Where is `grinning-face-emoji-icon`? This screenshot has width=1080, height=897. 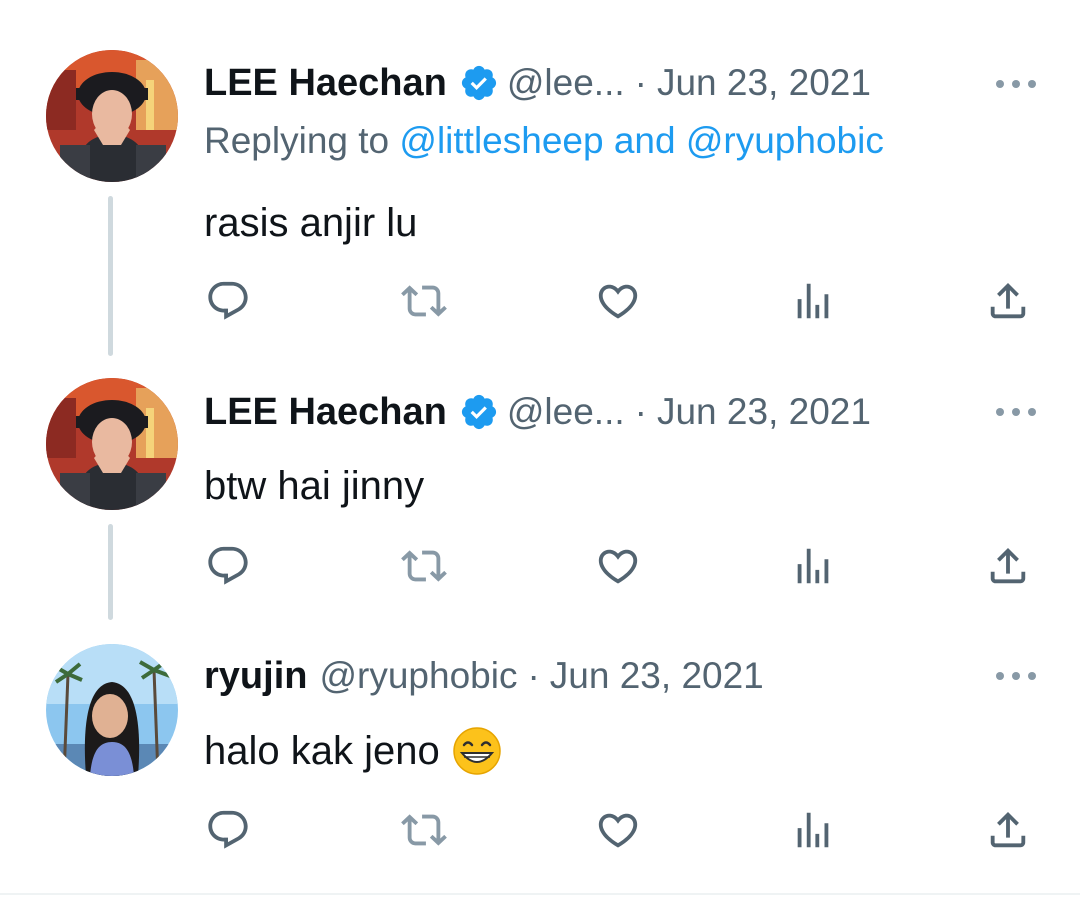
grinning-face-emoji-icon is located at coordinates (477, 751).